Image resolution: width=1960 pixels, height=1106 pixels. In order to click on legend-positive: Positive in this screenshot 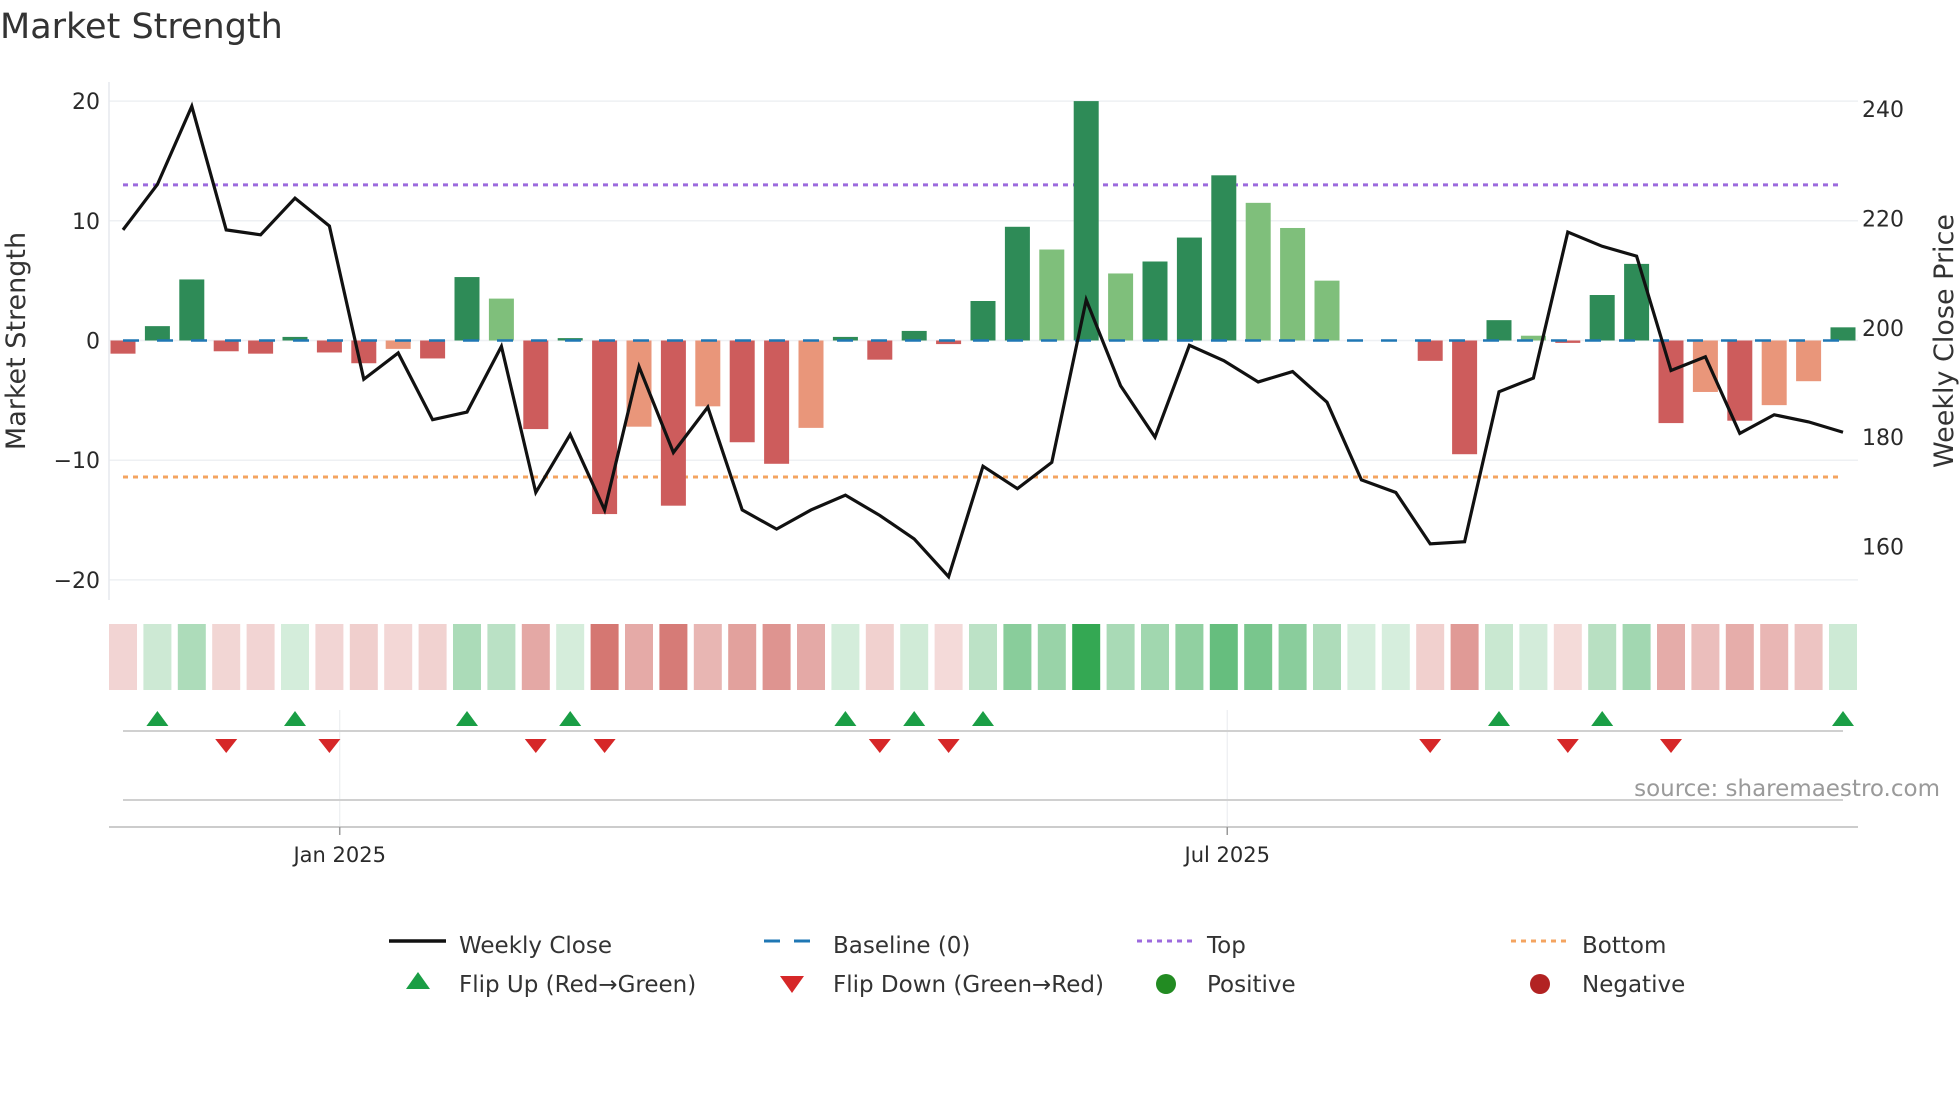, I will do `click(1226, 985)`.